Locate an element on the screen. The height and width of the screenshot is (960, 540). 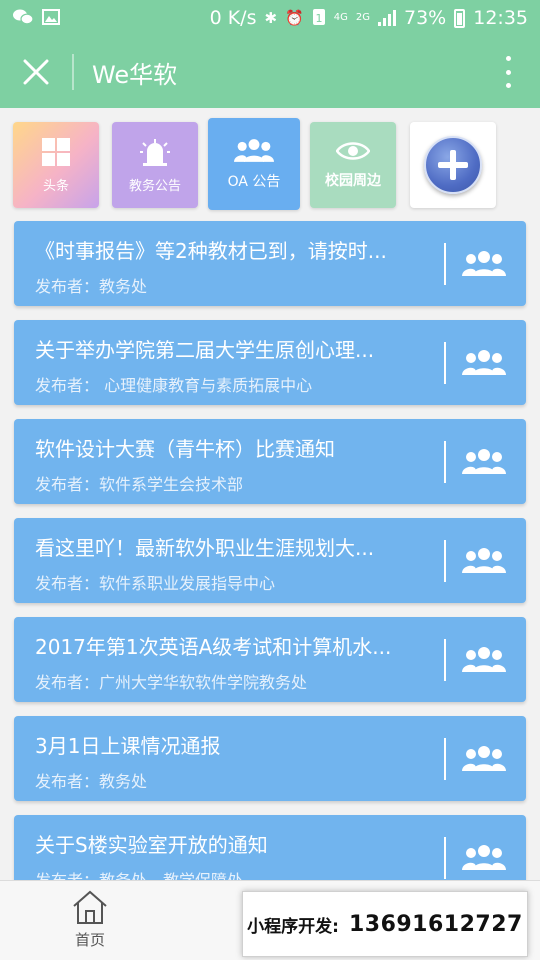
sim-icon: 1 is located at coordinates (319, 18).